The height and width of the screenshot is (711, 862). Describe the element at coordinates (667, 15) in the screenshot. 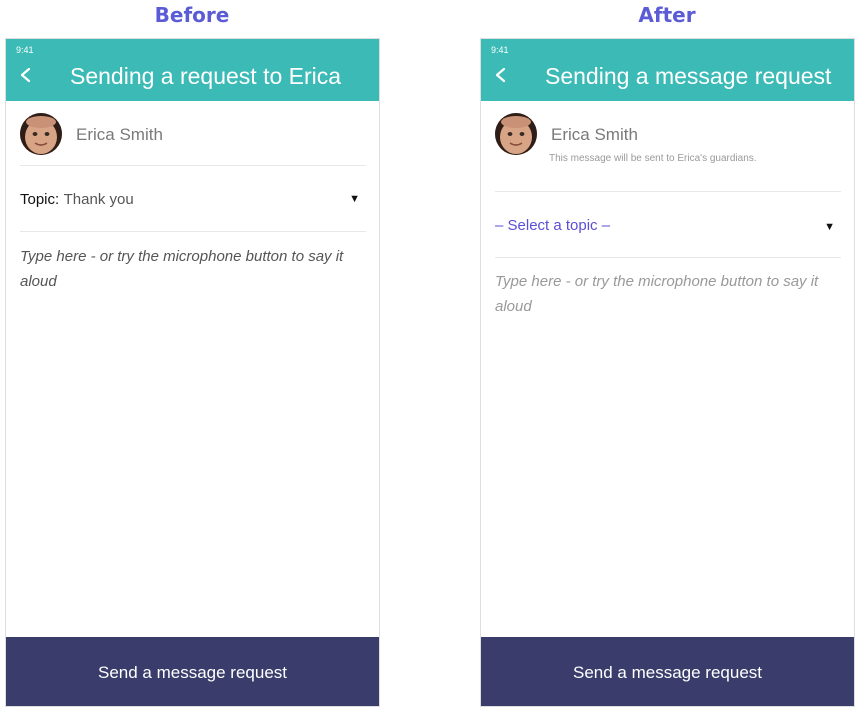

I see `after-caption: After` at that location.